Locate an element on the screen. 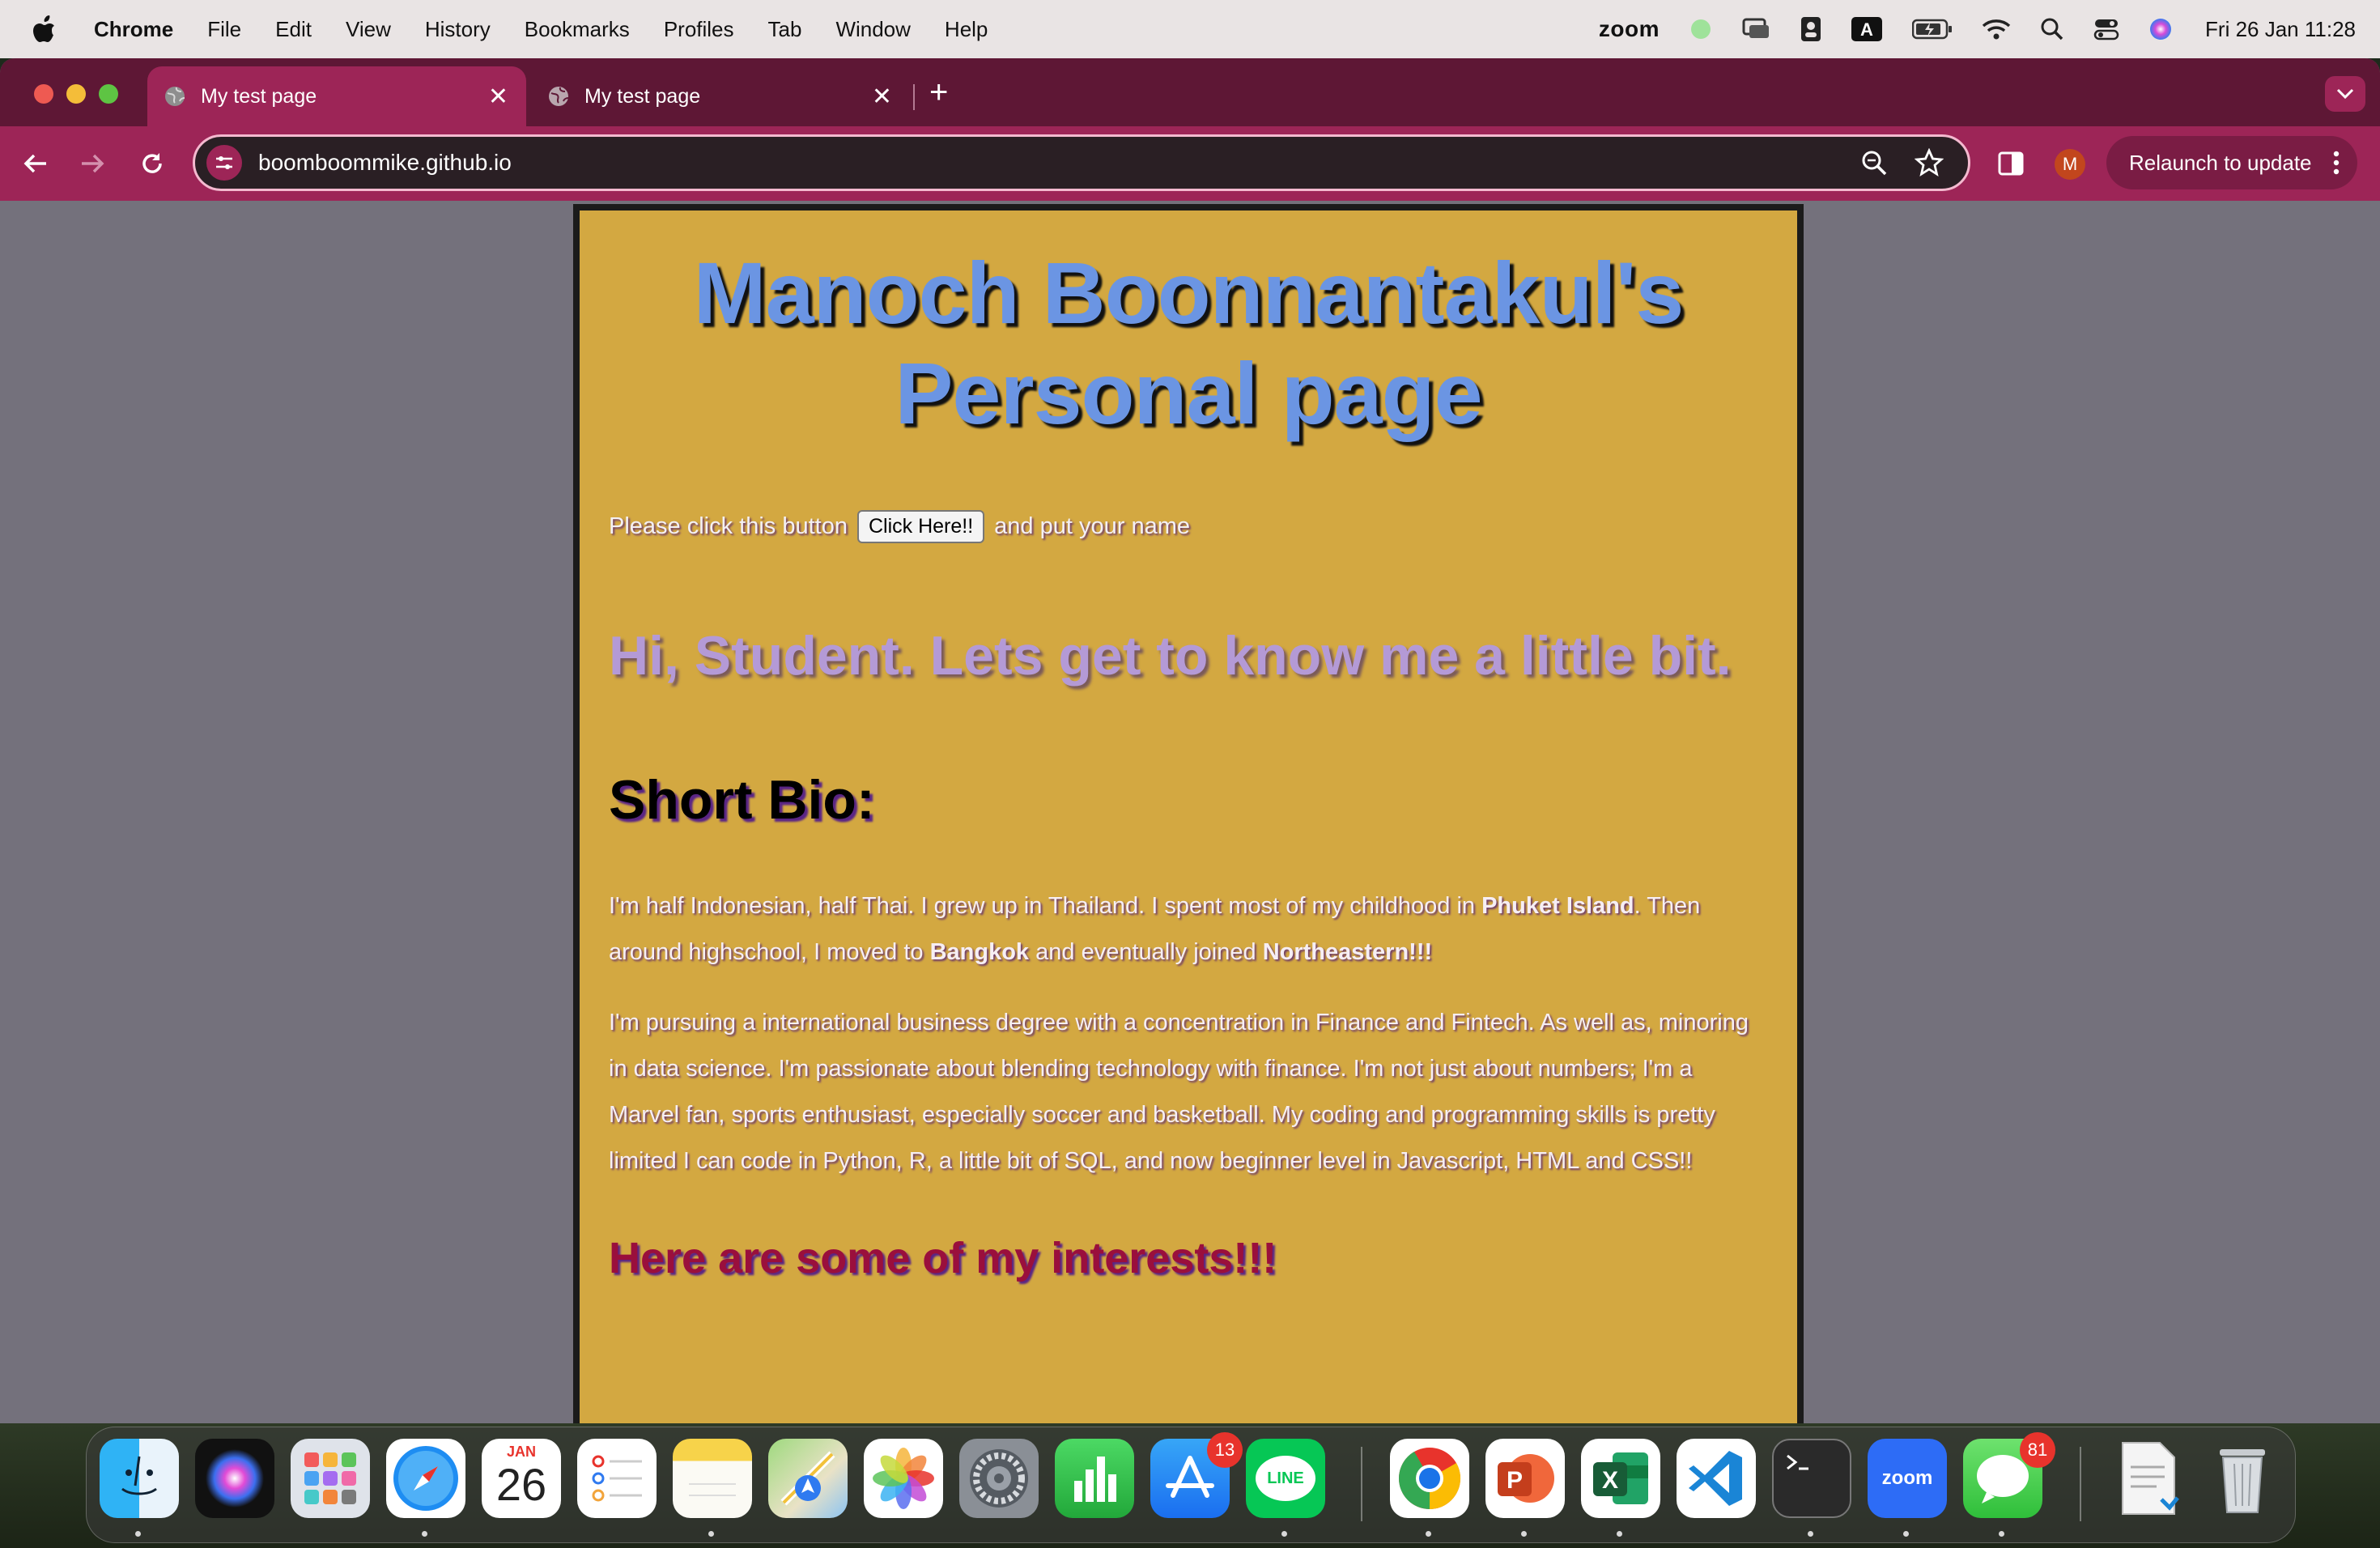 This screenshot has height=1548, width=2380. calendar-icon: JAN 26 is located at coordinates (521, 1478).